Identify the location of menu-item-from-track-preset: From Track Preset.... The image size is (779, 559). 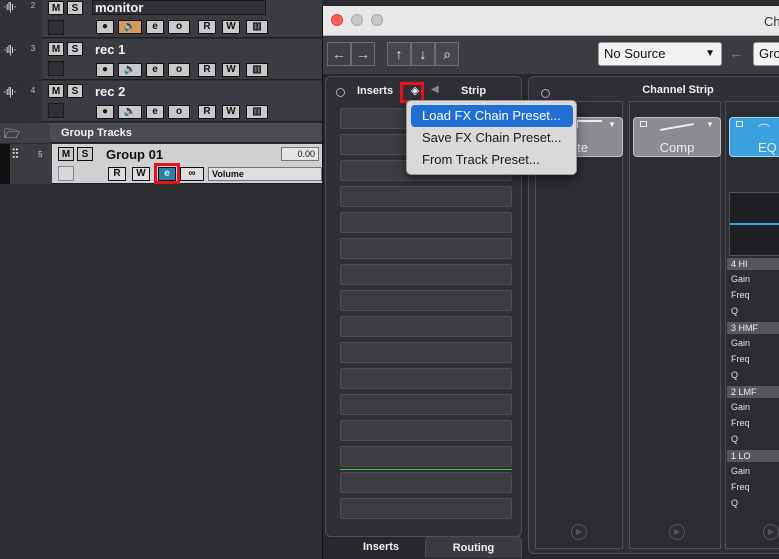
(492, 160).